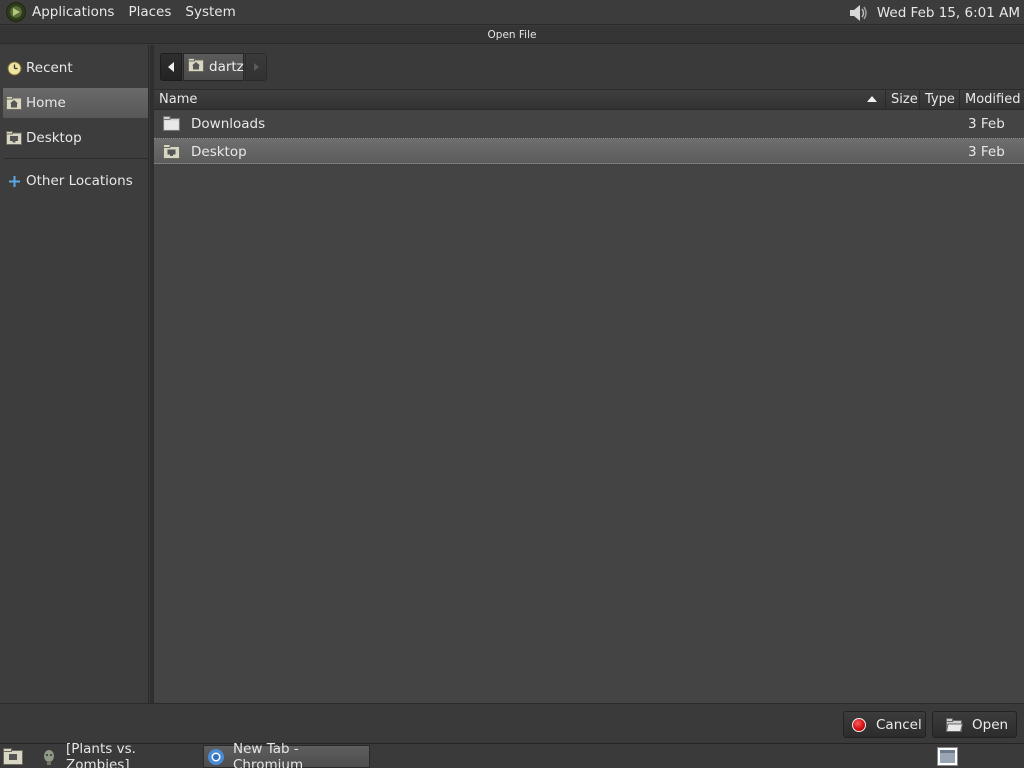 The height and width of the screenshot is (768, 1024). What do you see at coordinates (268, 754) in the screenshot?
I see `task-label: New Tab - Chromium` at bounding box center [268, 754].